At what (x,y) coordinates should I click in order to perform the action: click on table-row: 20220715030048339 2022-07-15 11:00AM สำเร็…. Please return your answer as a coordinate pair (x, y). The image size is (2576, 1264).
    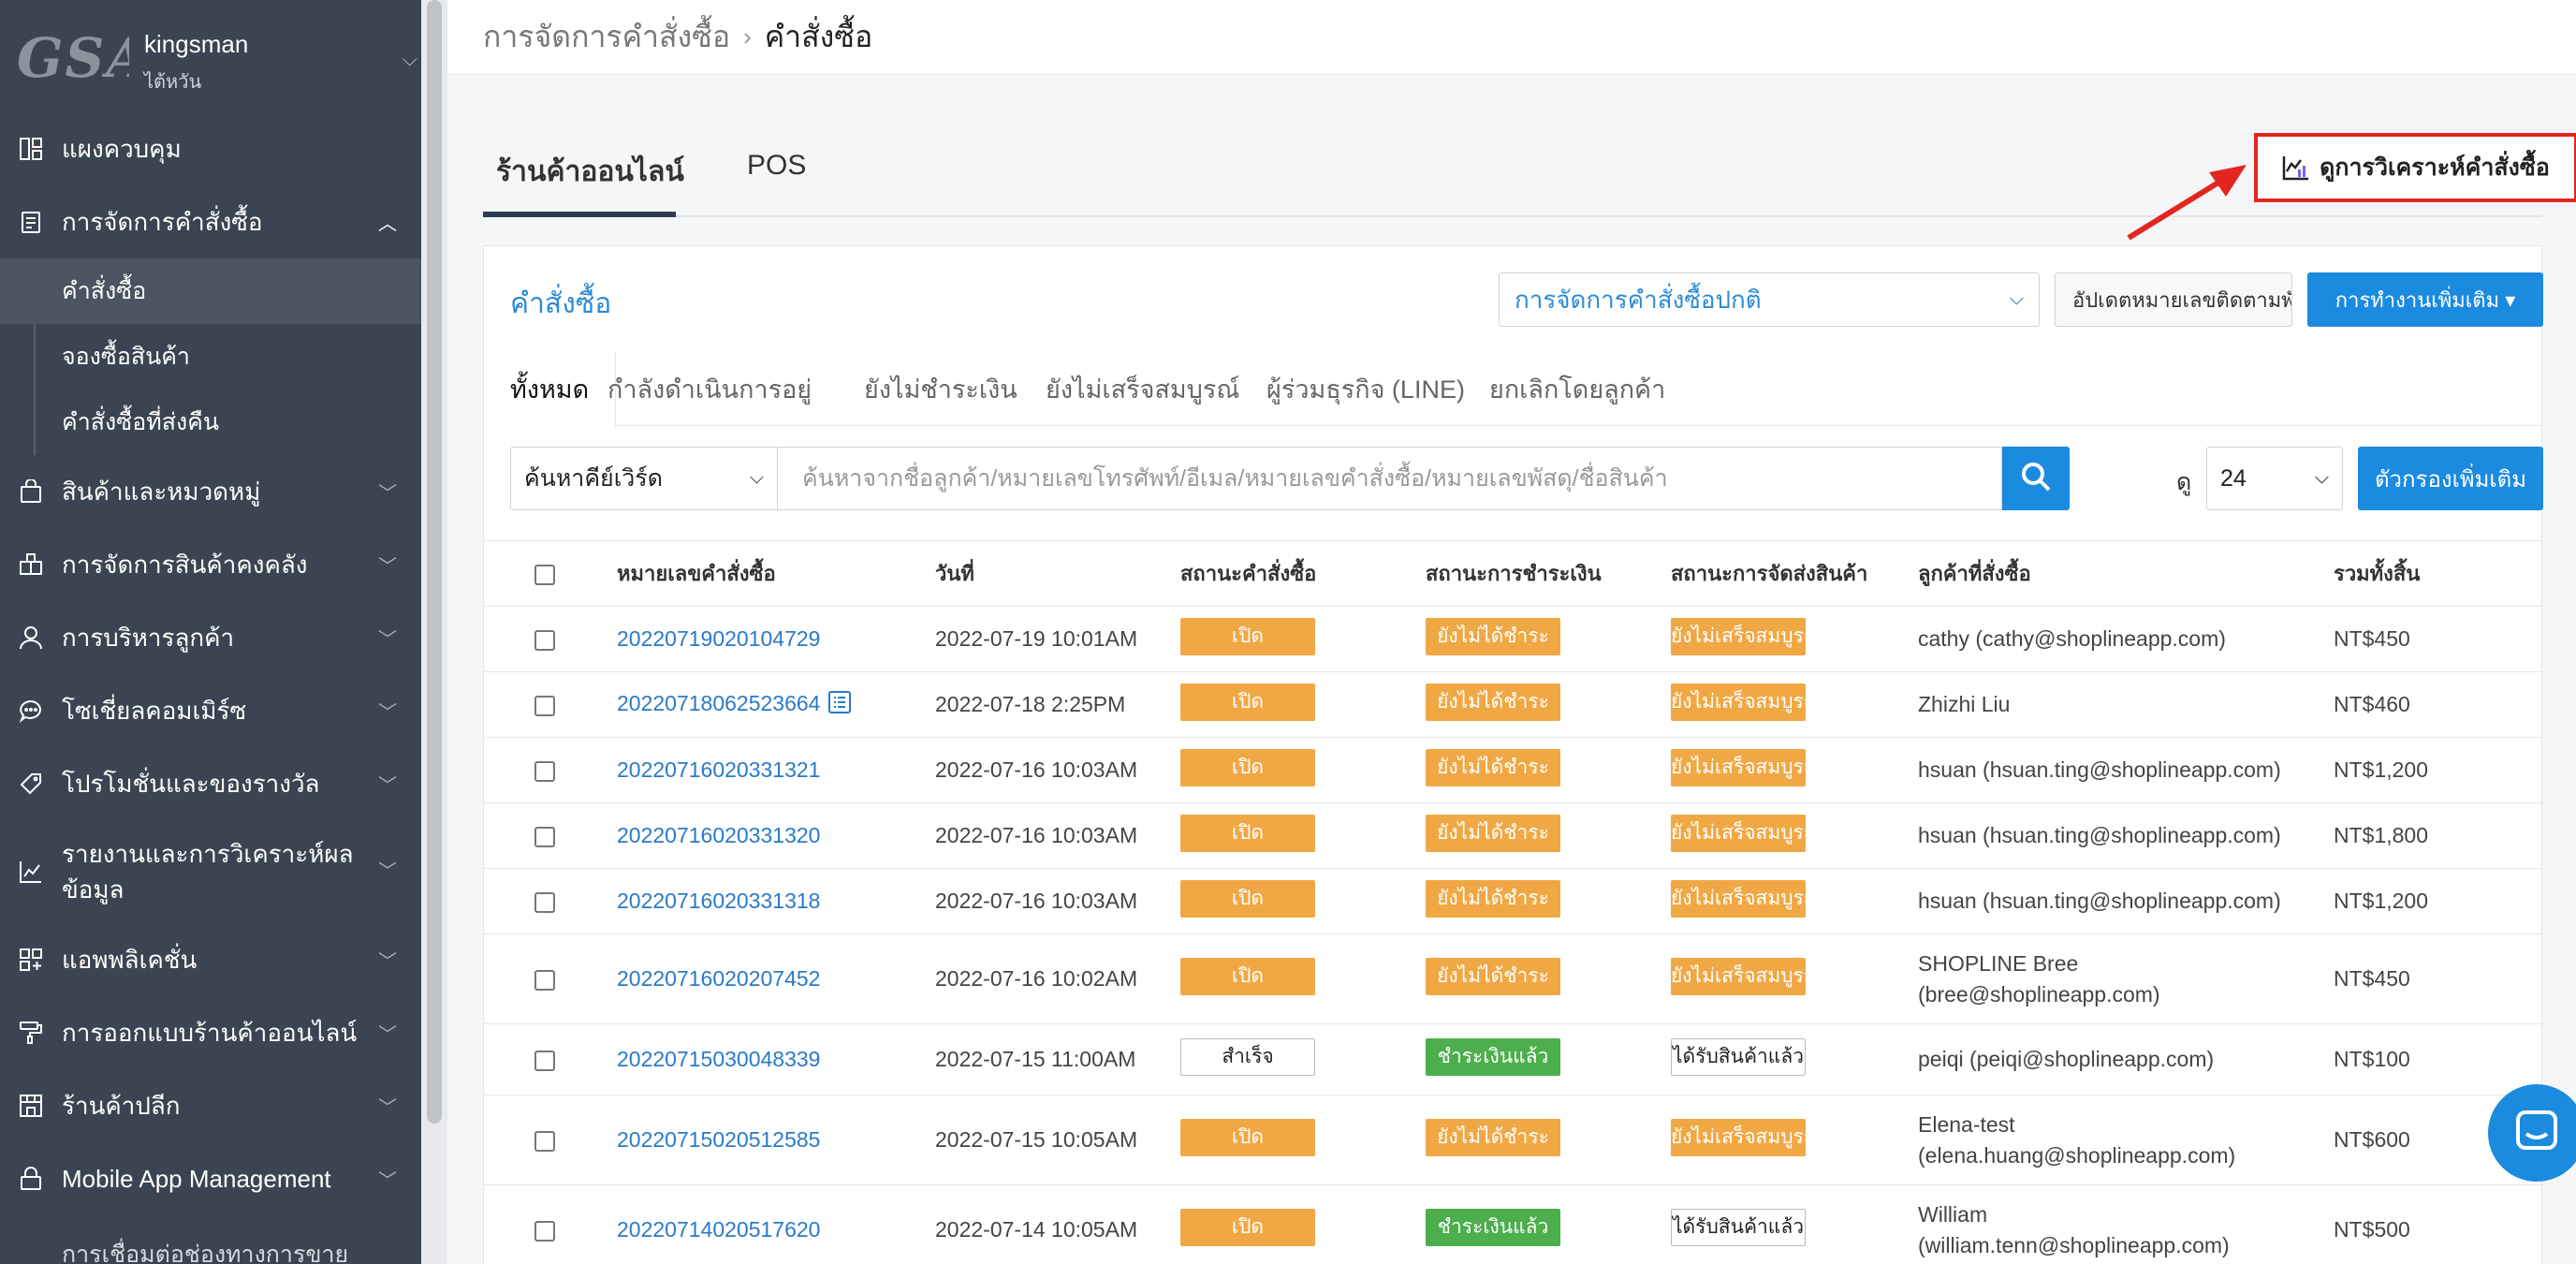
    Looking at the image, I should click on (1513, 1059).